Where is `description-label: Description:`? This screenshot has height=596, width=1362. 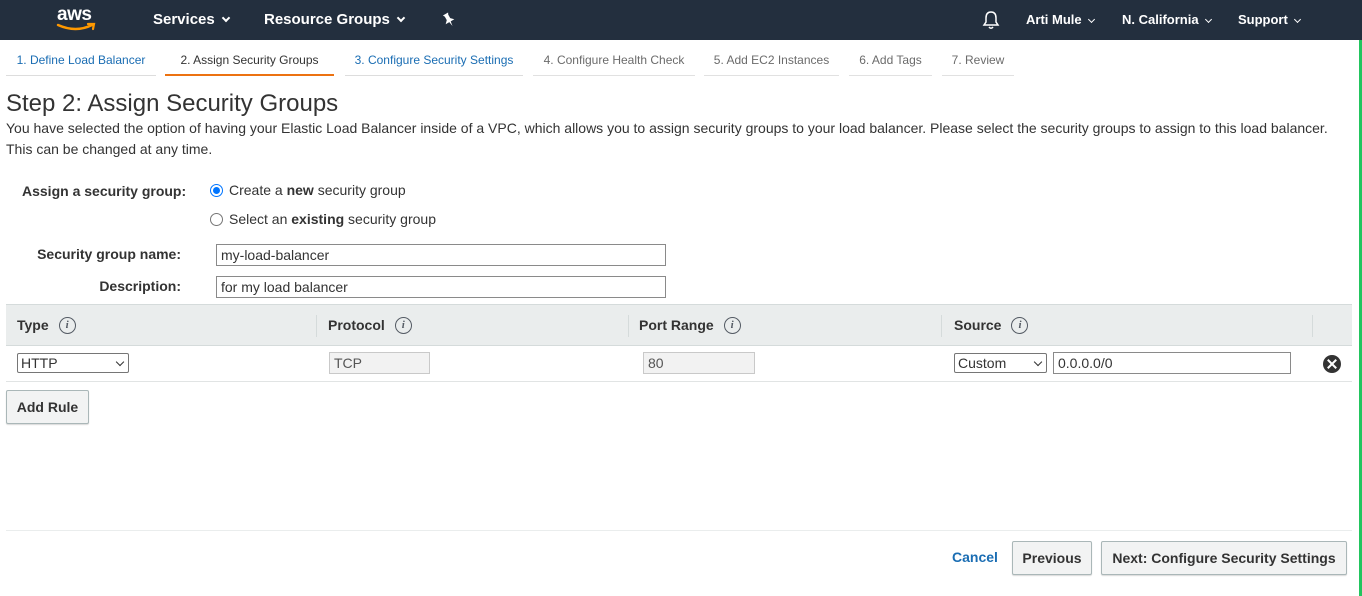
description-label: Description: is located at coordinates (140, 286).